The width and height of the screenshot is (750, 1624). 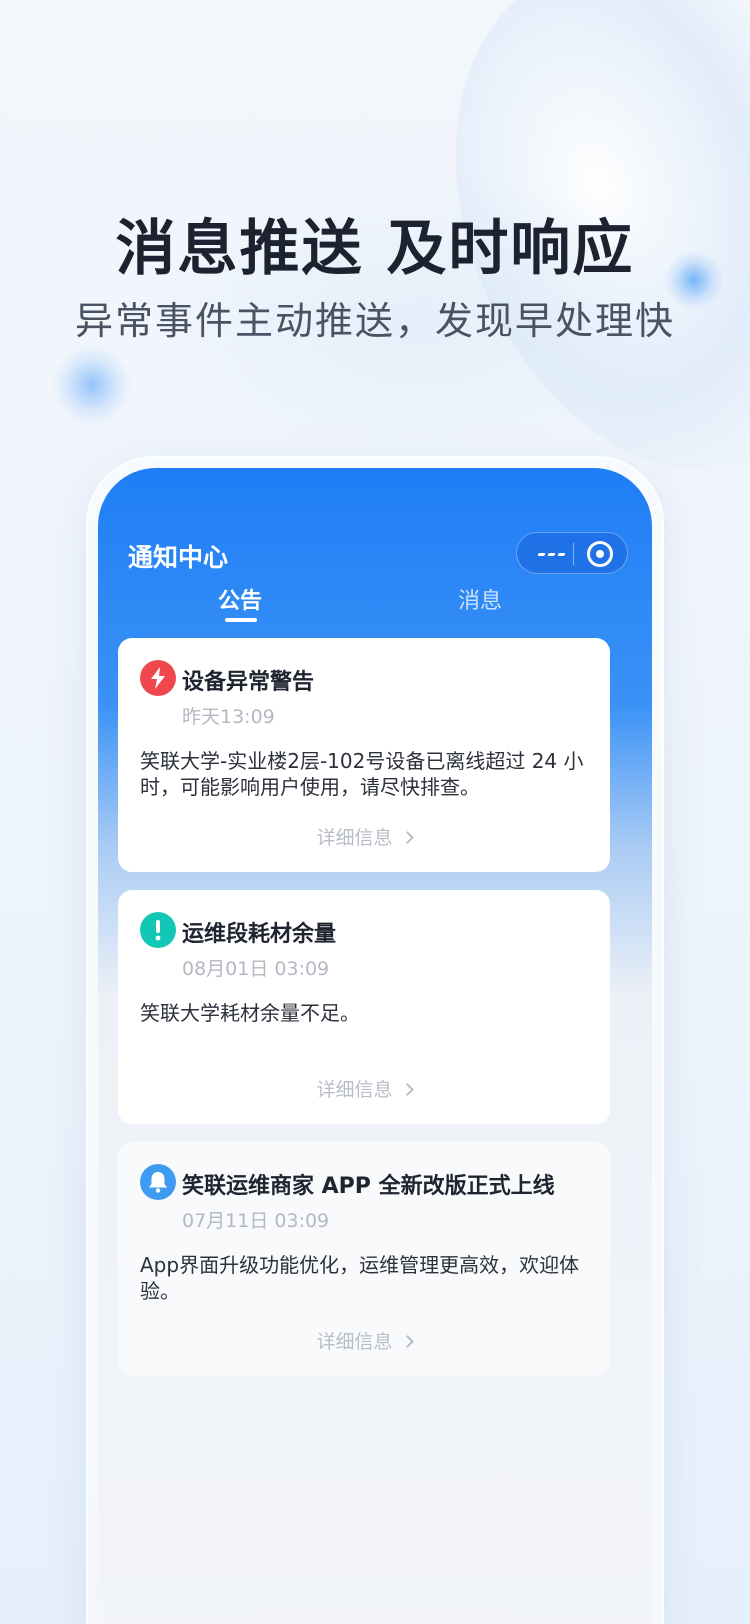 I want to click on card-title: 运维段耗材余量, so click(x=259, y=934).